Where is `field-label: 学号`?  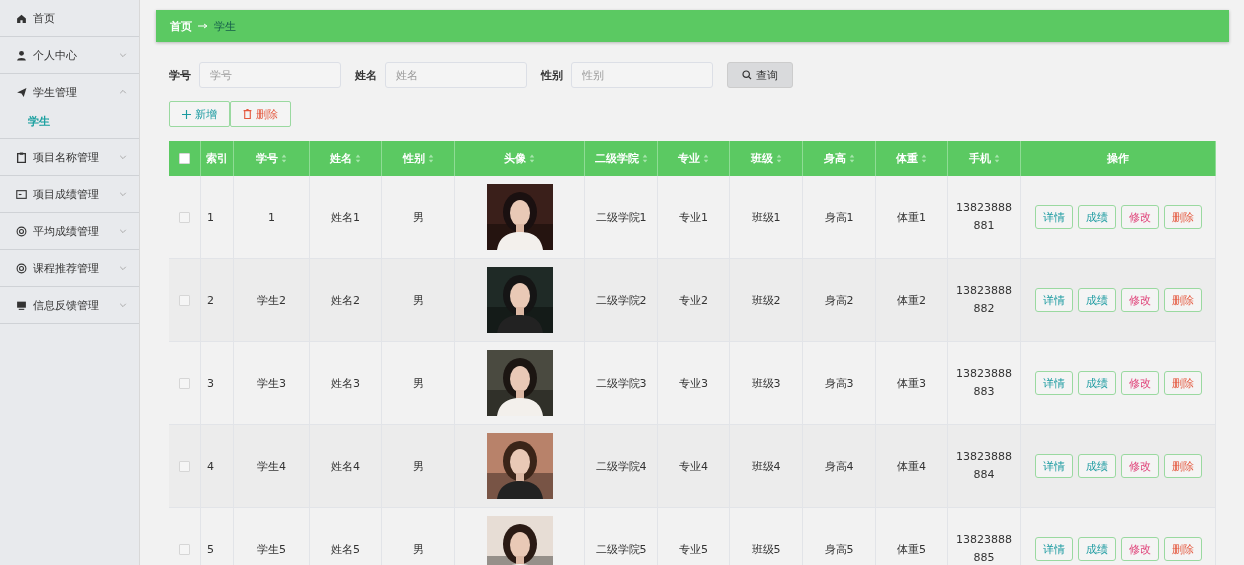 field-label: 学号 is located at coordinates (180, 75).